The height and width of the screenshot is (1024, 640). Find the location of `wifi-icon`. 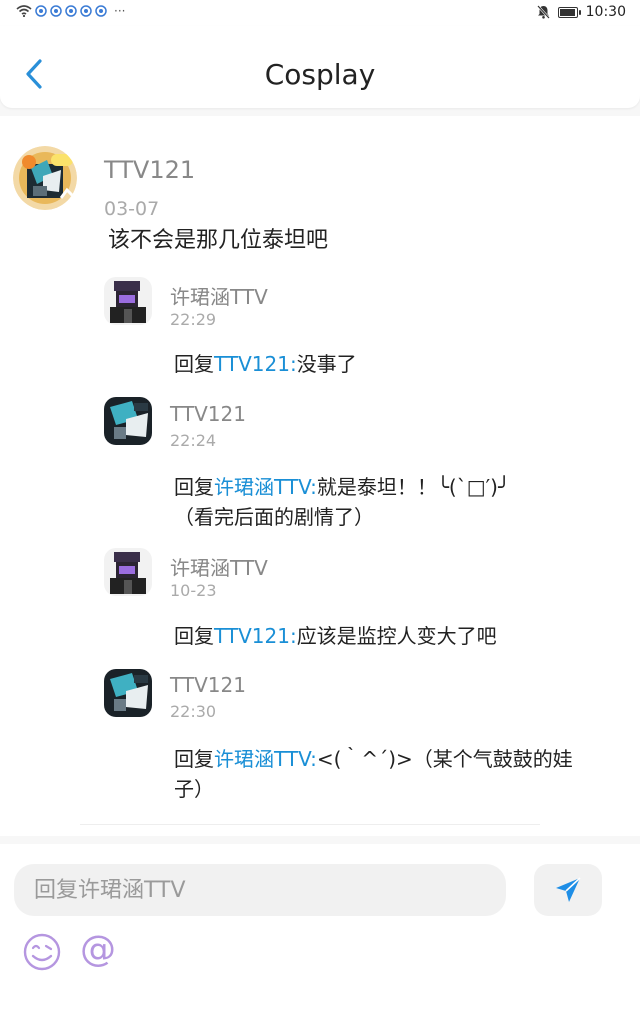

wifi-icon is located at coordinates (24, 11).